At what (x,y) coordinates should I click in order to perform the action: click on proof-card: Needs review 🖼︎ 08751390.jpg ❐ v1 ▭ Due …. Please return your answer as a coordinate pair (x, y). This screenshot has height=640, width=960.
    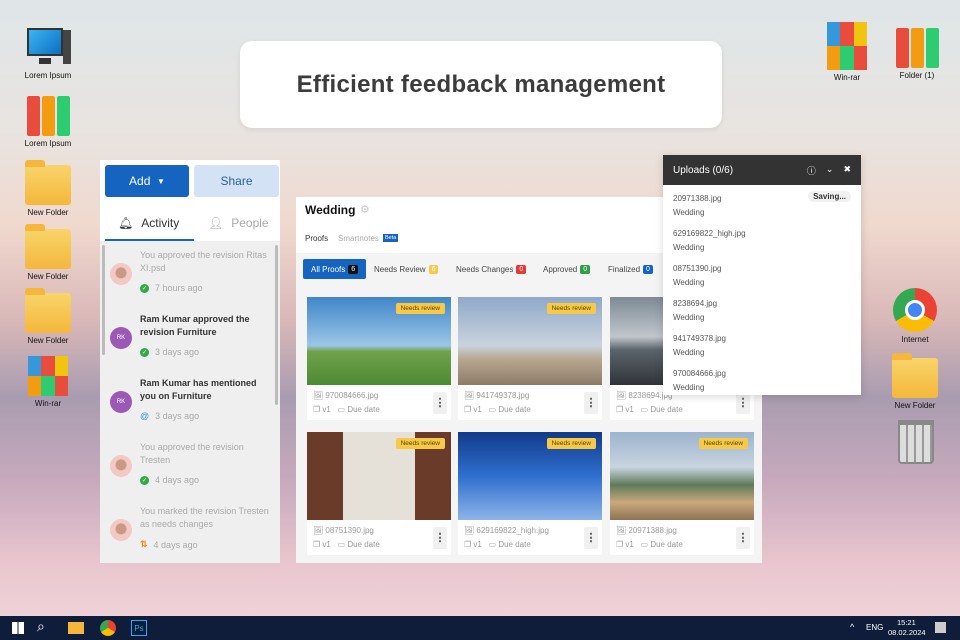
    Looking at the image, I should click on (379, 493).